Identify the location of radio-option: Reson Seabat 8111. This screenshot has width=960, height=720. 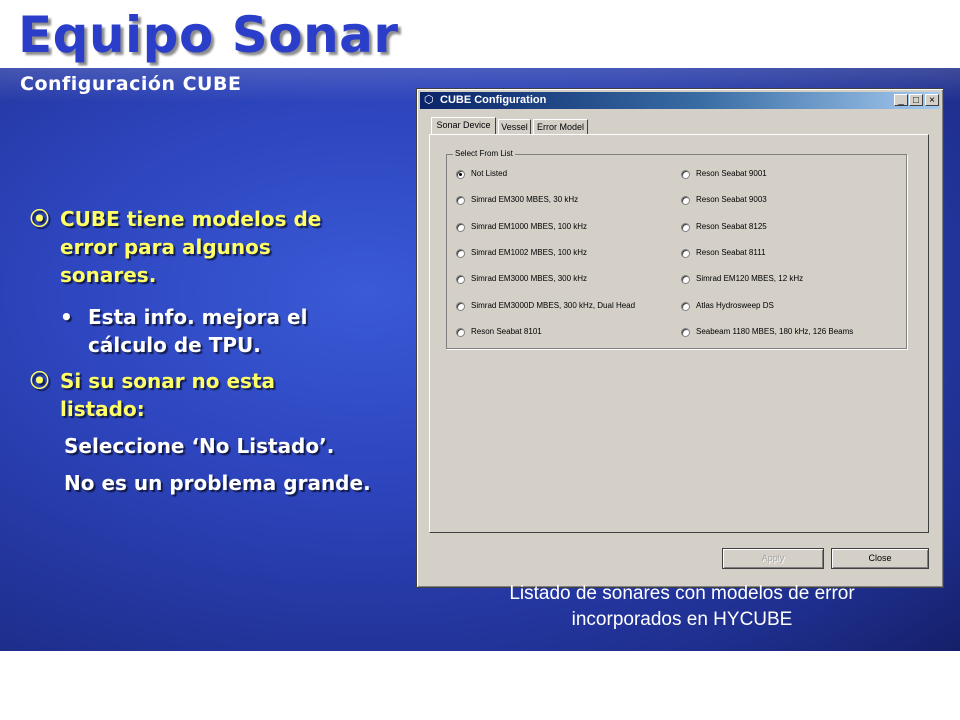
(723, 253).